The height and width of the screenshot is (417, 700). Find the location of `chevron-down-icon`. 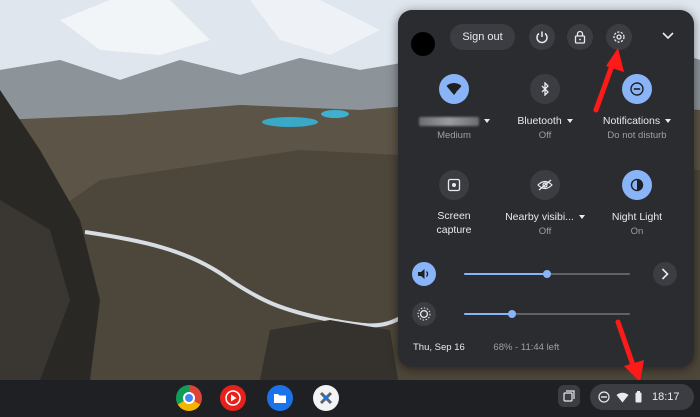

chevron-down-icon is located at coordinates (668, 36).